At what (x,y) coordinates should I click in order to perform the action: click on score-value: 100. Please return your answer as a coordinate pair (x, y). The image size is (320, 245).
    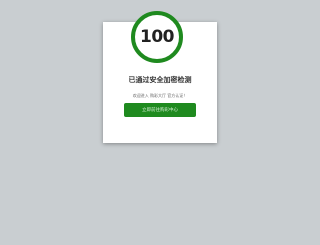
    Looking at the image, I should click on (157, 37).